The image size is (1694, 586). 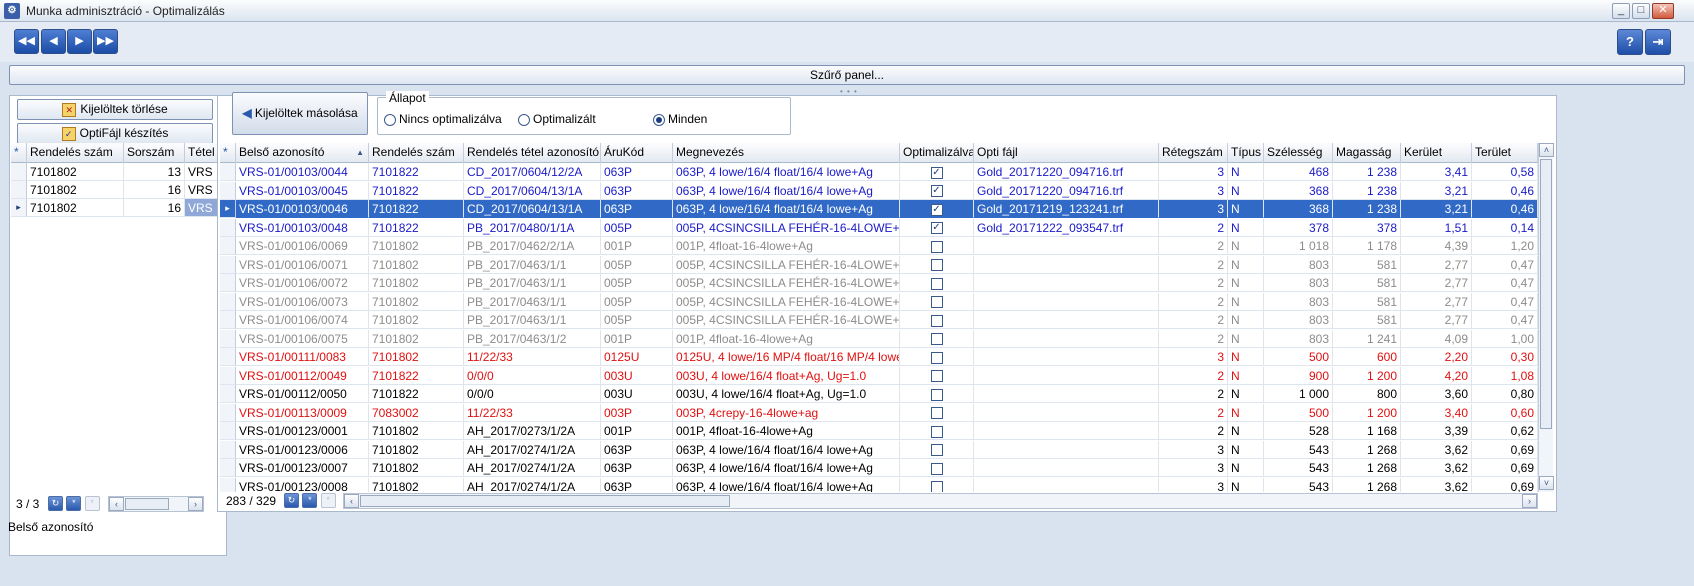 I want to click on column-header: Kerület, so click(x=1436, y=153).